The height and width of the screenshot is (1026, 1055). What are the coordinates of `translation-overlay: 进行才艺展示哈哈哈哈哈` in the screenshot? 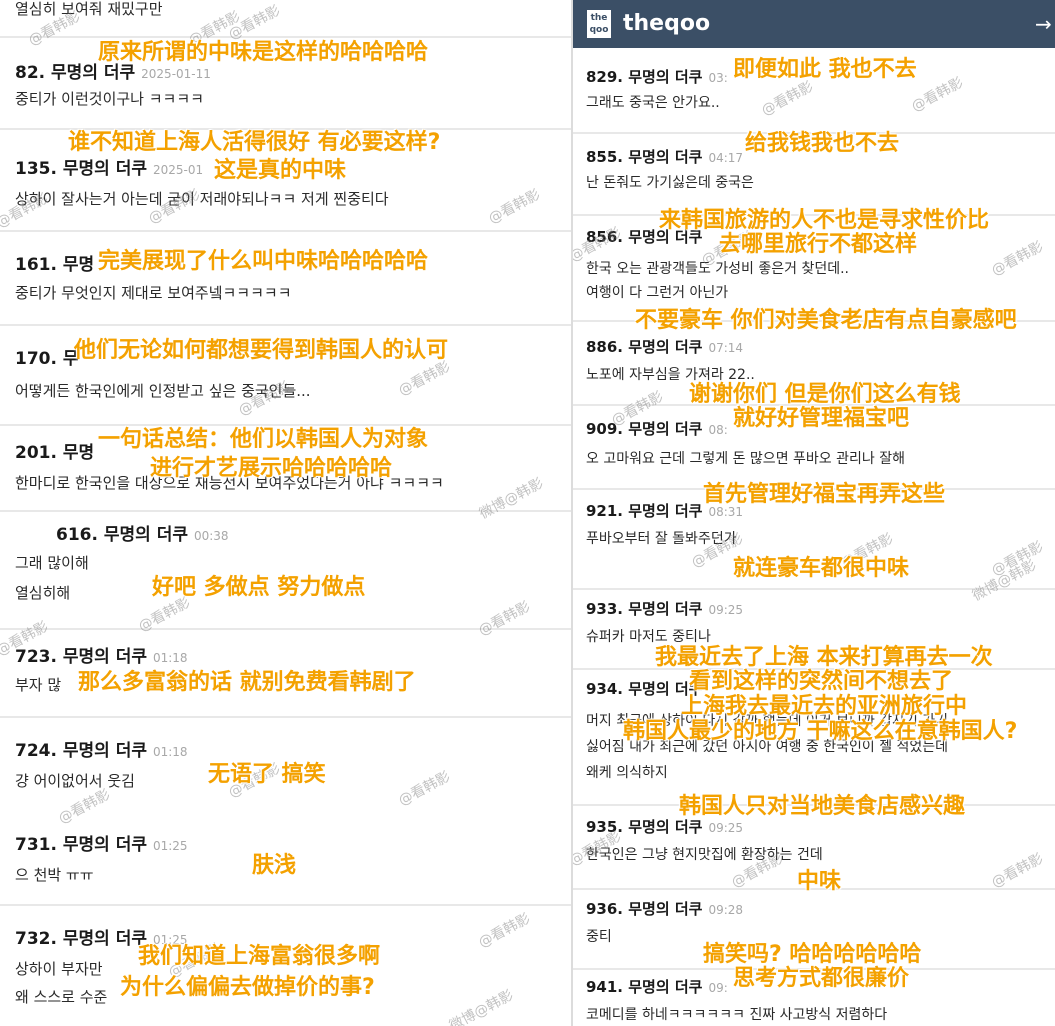 It's located at (271, 468).